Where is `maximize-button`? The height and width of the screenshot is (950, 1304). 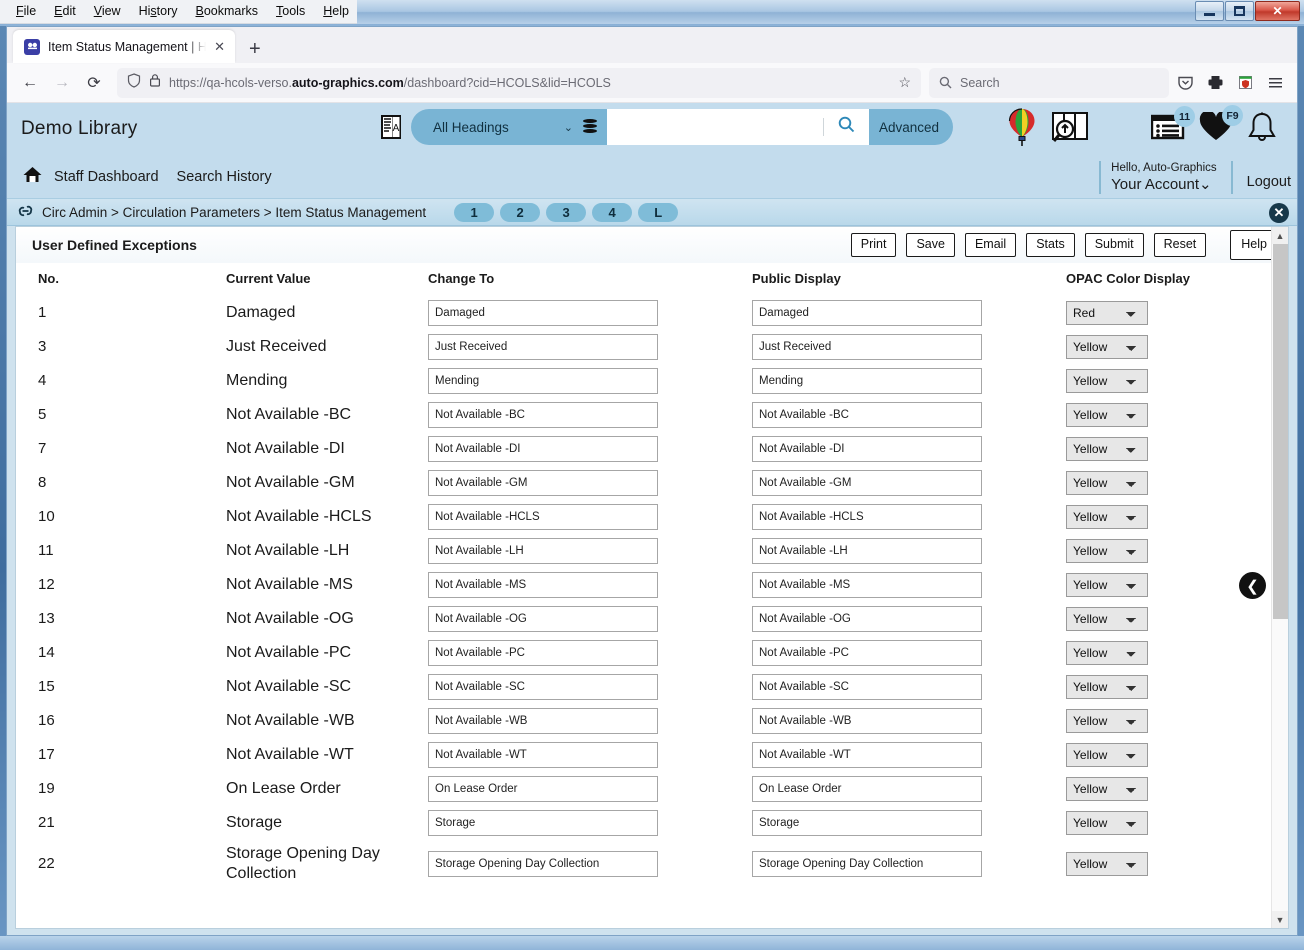 maximize-button is located at coordinates (1239, 11).